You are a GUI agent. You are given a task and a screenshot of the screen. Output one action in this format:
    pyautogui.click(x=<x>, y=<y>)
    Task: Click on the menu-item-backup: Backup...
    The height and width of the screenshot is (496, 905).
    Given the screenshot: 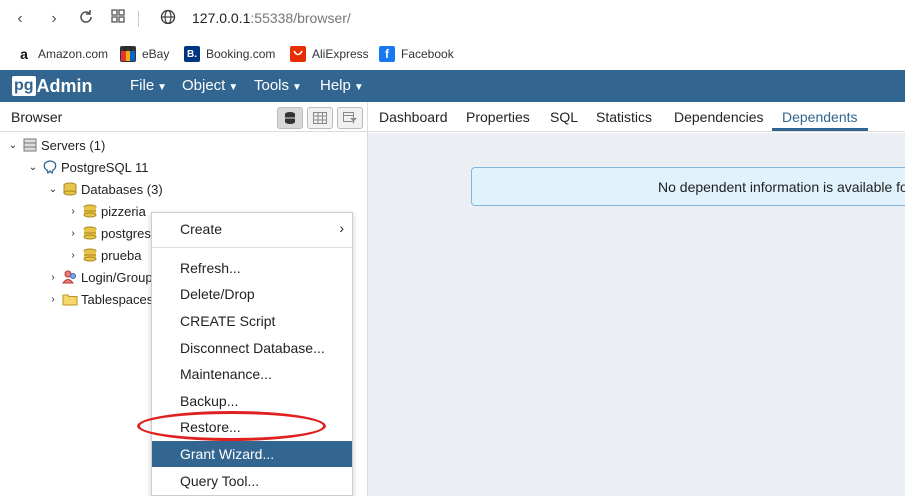 What is the action you would take?
    pyautogui.click(x=252, y=401)
    